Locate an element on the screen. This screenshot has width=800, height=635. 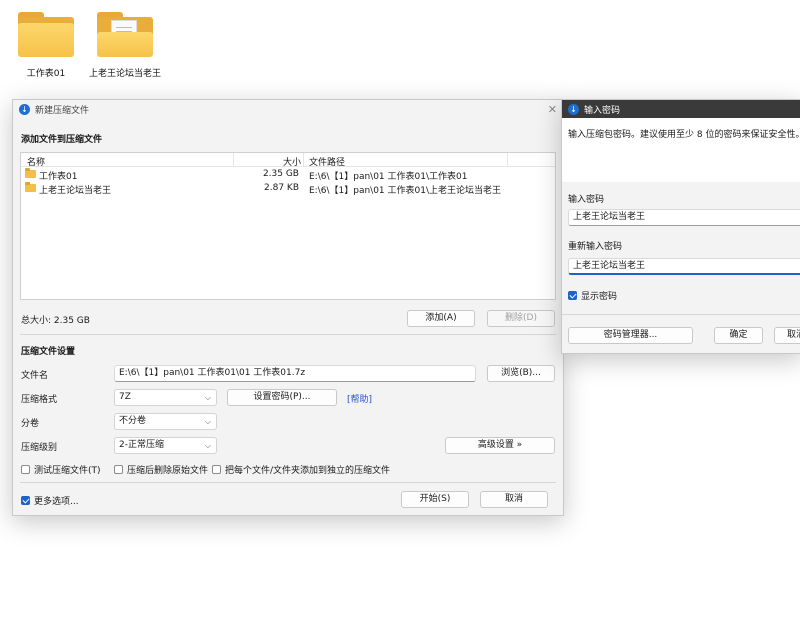
file-name: 上老王论坛当老王 is located at coordinates (75, 191).